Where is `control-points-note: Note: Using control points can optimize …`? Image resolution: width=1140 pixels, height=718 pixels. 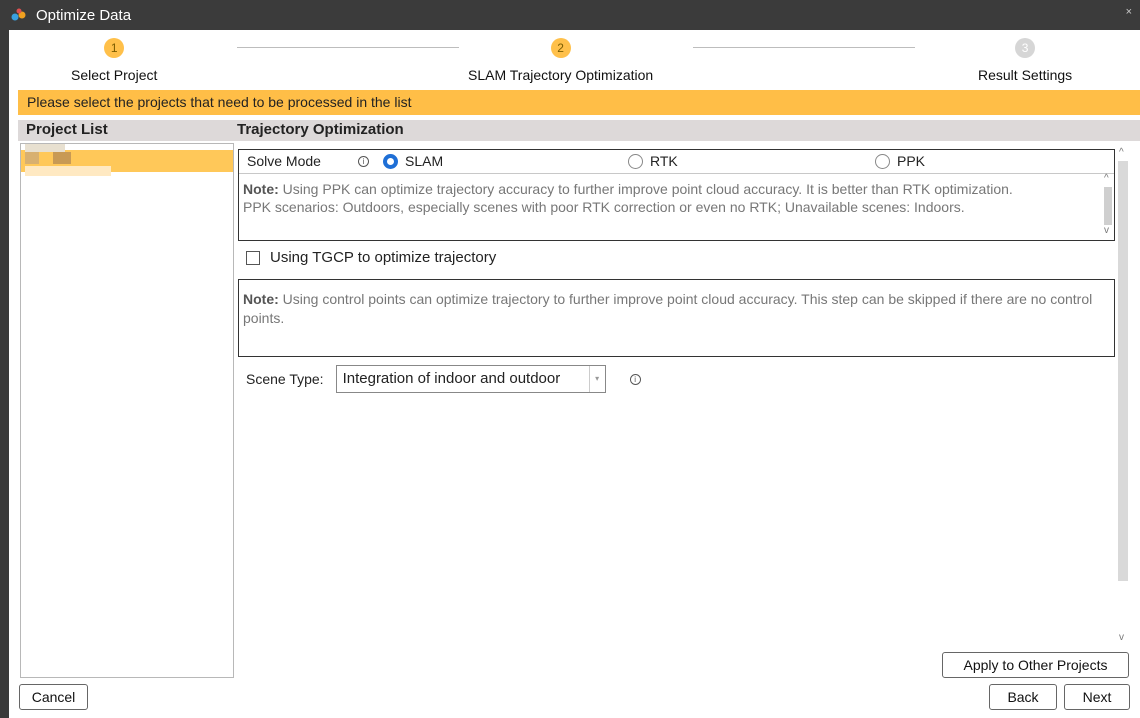
control-points-note: Note: Using control points can optimize … is located at coordinates (676, 318).